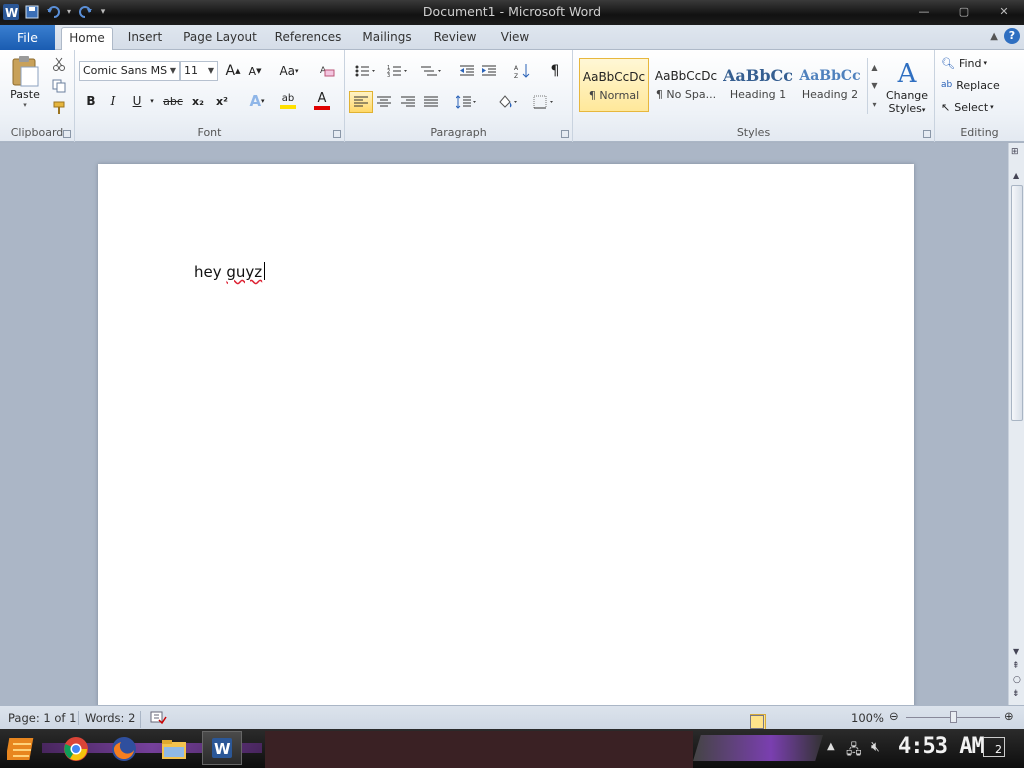 Image resolution: width=1024 pixels, height=768 pixels. What do you see at coordinates (106, 718) in the screenshot?
I see `word-count: Words: 2` at bounding box center [106, 718].